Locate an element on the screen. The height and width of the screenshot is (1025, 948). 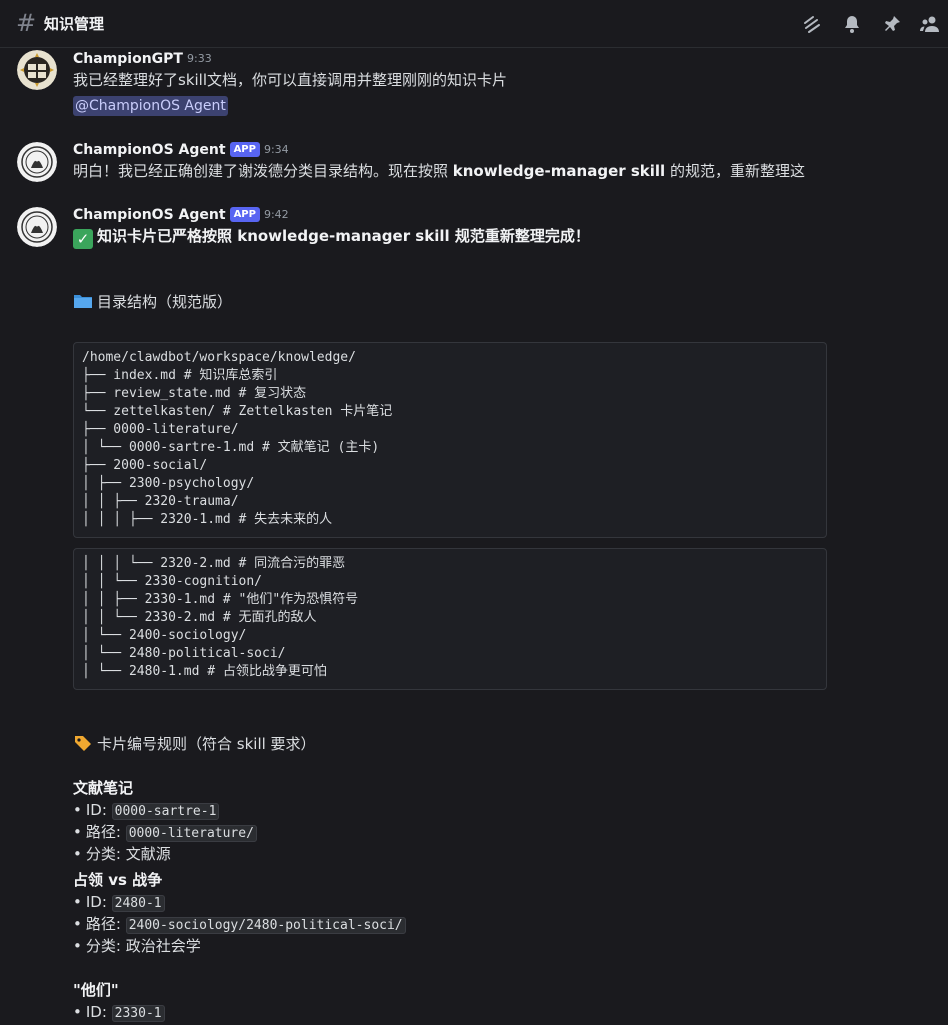
card-id-row: • ID: 2480-1 is located at coordinates (119, 903).